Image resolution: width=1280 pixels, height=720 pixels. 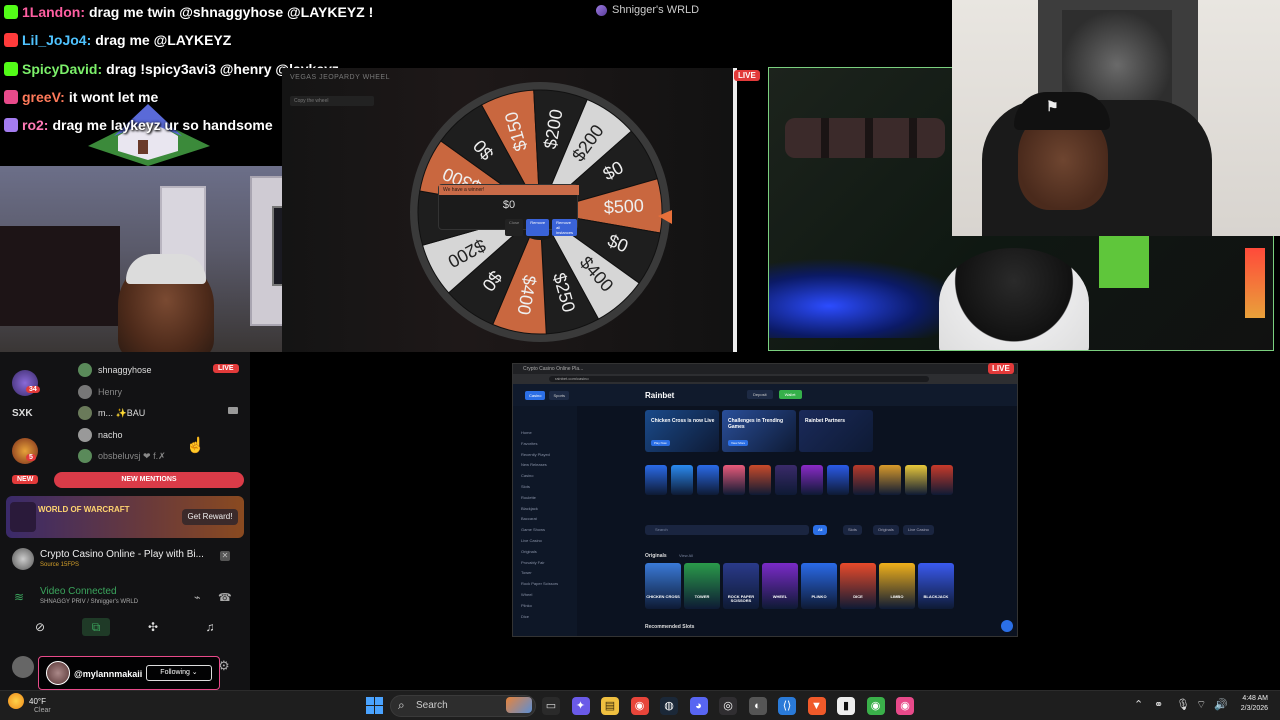 I want to click on server-sxk: SXK, so click(x=22, y=413).